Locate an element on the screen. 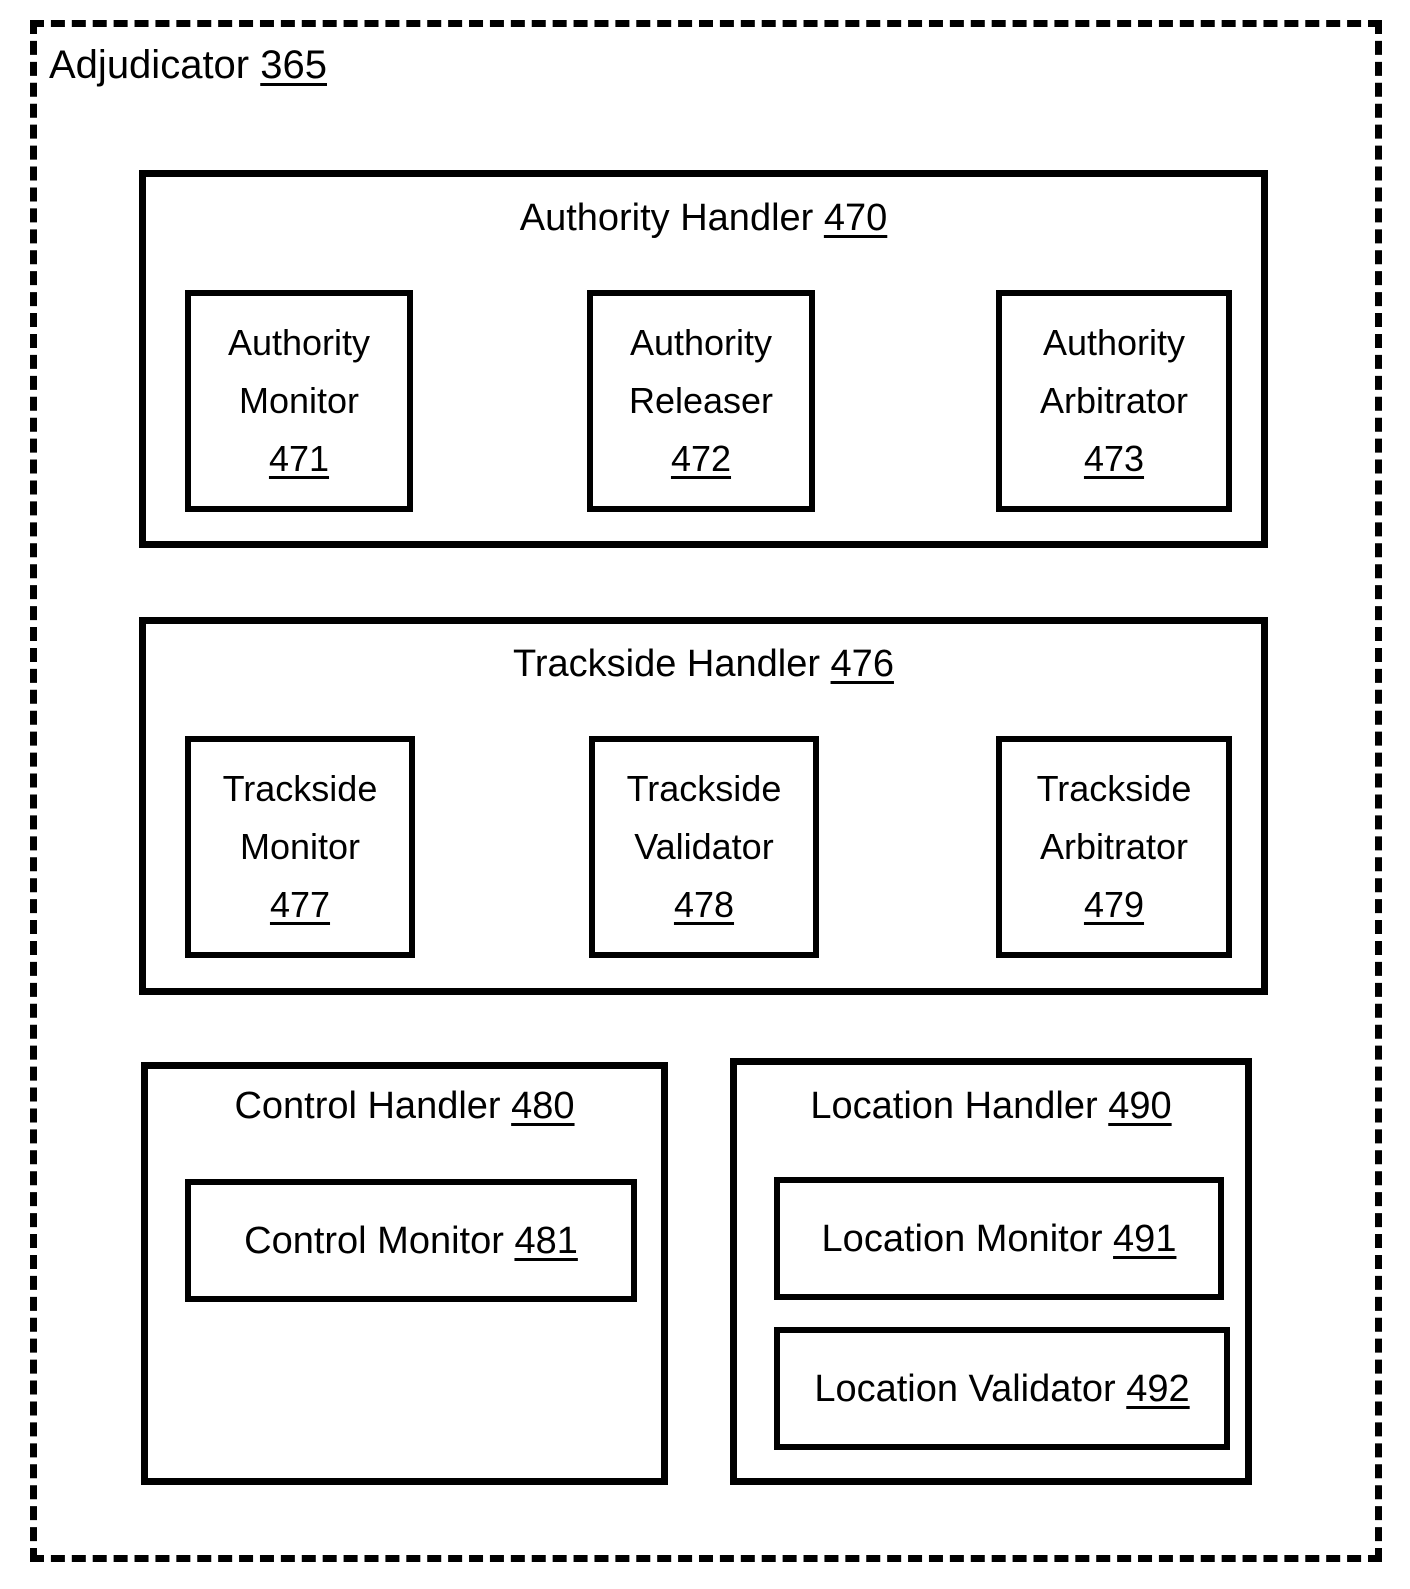 The width and height of the screenshot is (1410, 1589). trackside-monitor-box: Trackside Monitor 477 is located at coordinates (300, 847).